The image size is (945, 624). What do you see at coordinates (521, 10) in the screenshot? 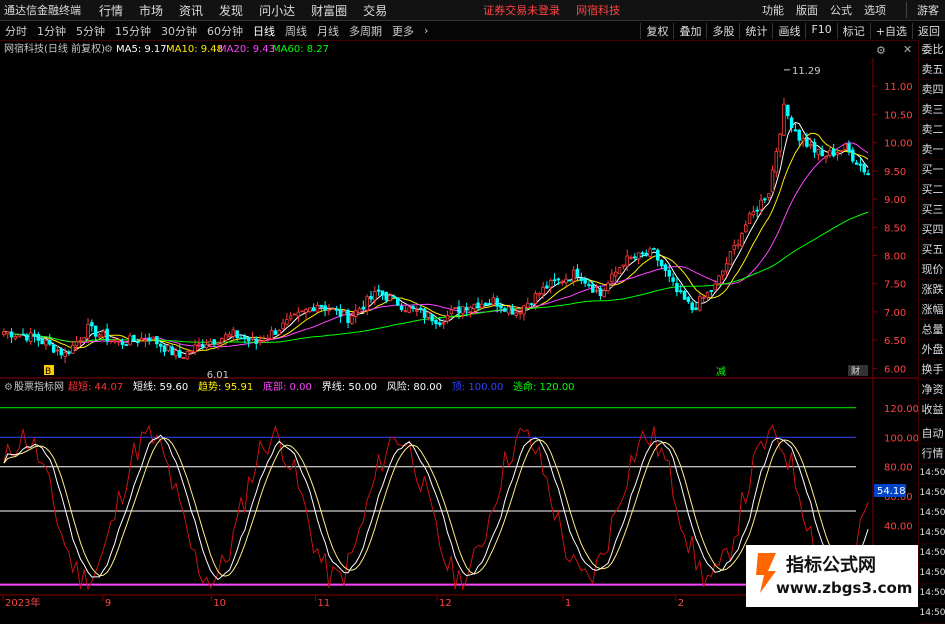
I see `login-notice: 证券交易未登录` at bounding box center [521, 10].